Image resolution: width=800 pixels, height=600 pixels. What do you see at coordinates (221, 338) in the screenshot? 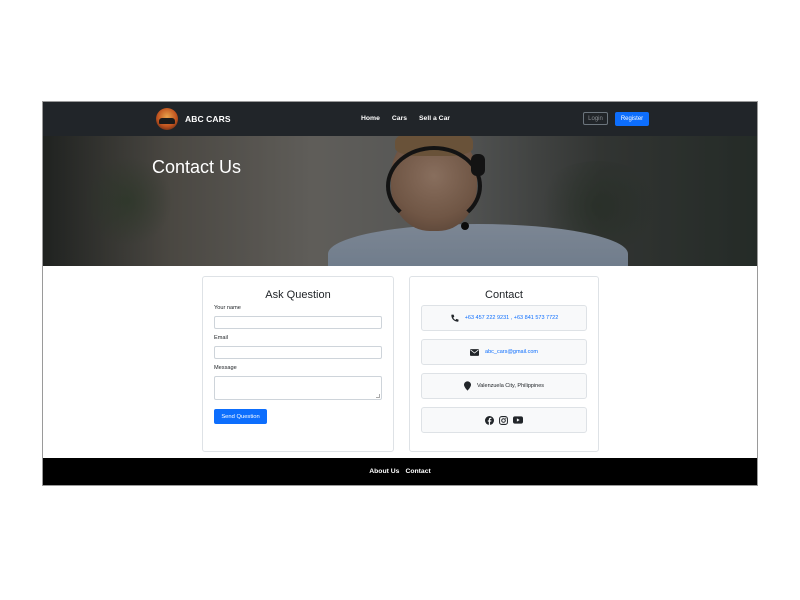
I see `email-label: Email` at bounding box center [221, 338].